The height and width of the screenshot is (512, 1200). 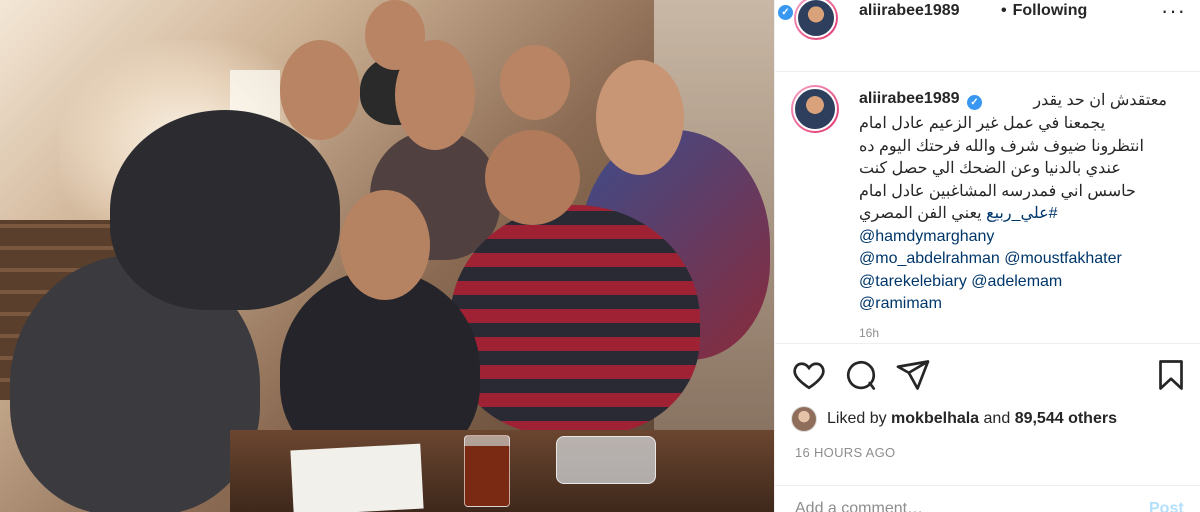 What do you see at coordinates (926, 236) in the screenshot?
I see `mention-link: @hamdymarghany` at bounding box center [926, 236].